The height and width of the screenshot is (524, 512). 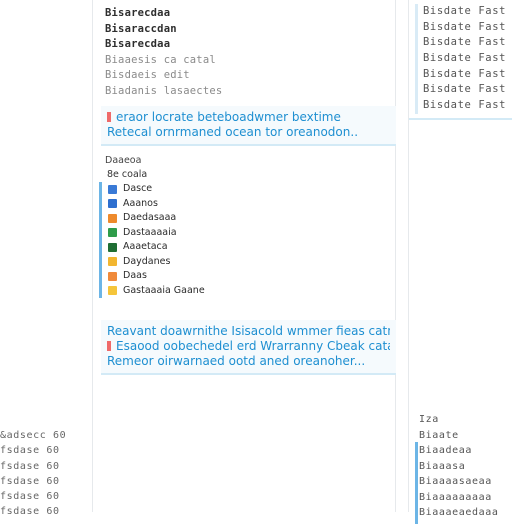 What do you see at coordinates (127, 174) in the screenshot?
I see `tree-caption: 8e coala` at bounding box center [127, 174].